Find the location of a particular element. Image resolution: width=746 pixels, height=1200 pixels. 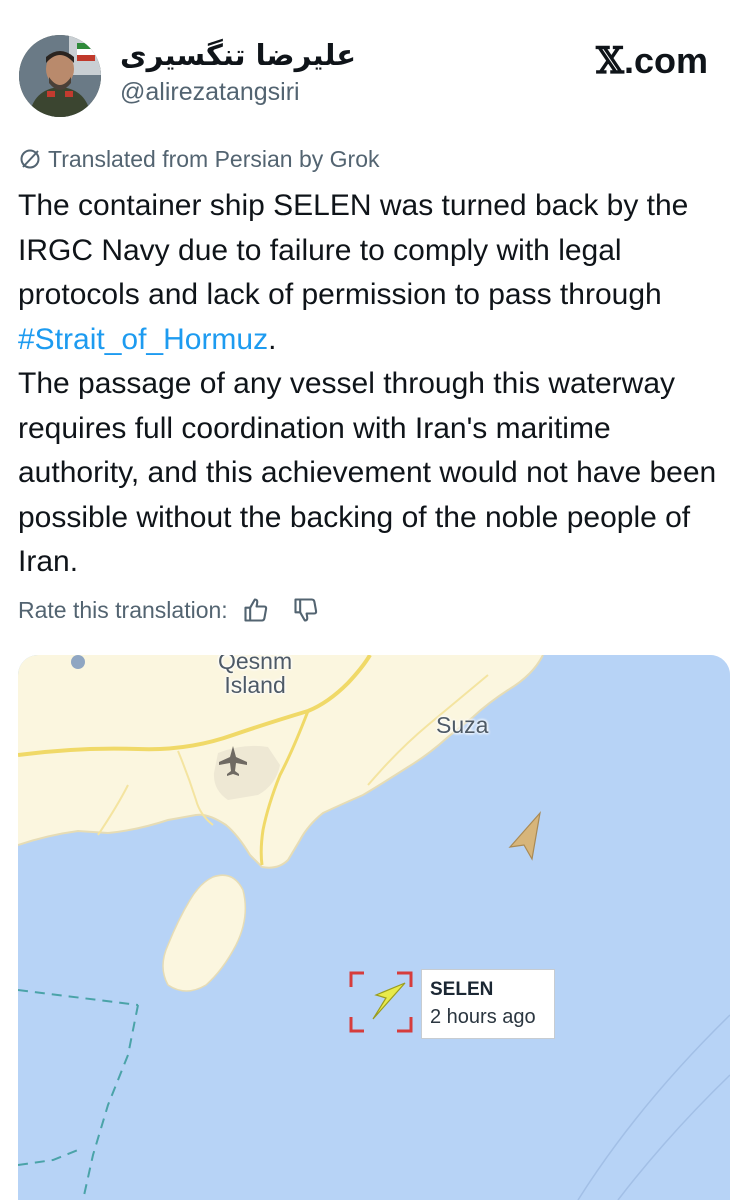

island-label-line2: Island is located at coordinates (255, 685).